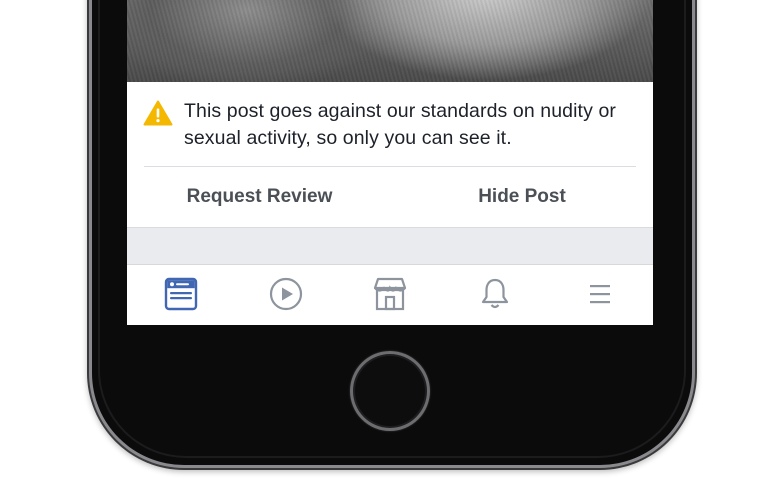  What do you see at coordinates (390, 245) in the screenshot?
I see `feed-separator` at bounding box center [390, 245].